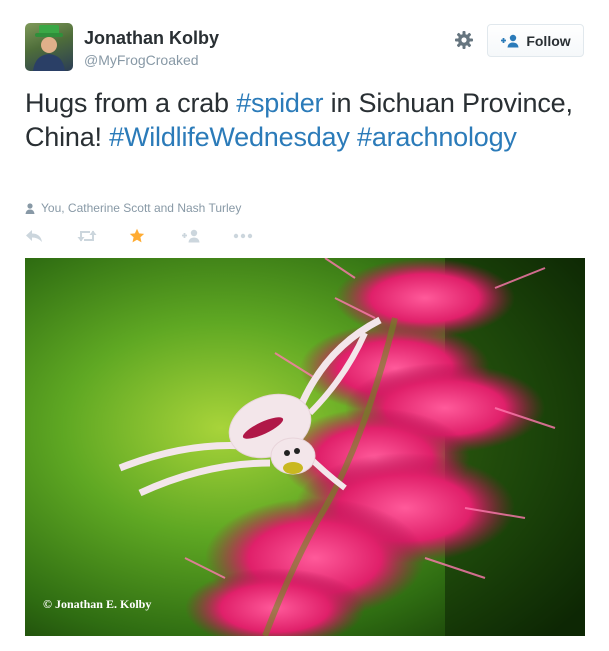  I want to click on avatar, so click(49, 47).